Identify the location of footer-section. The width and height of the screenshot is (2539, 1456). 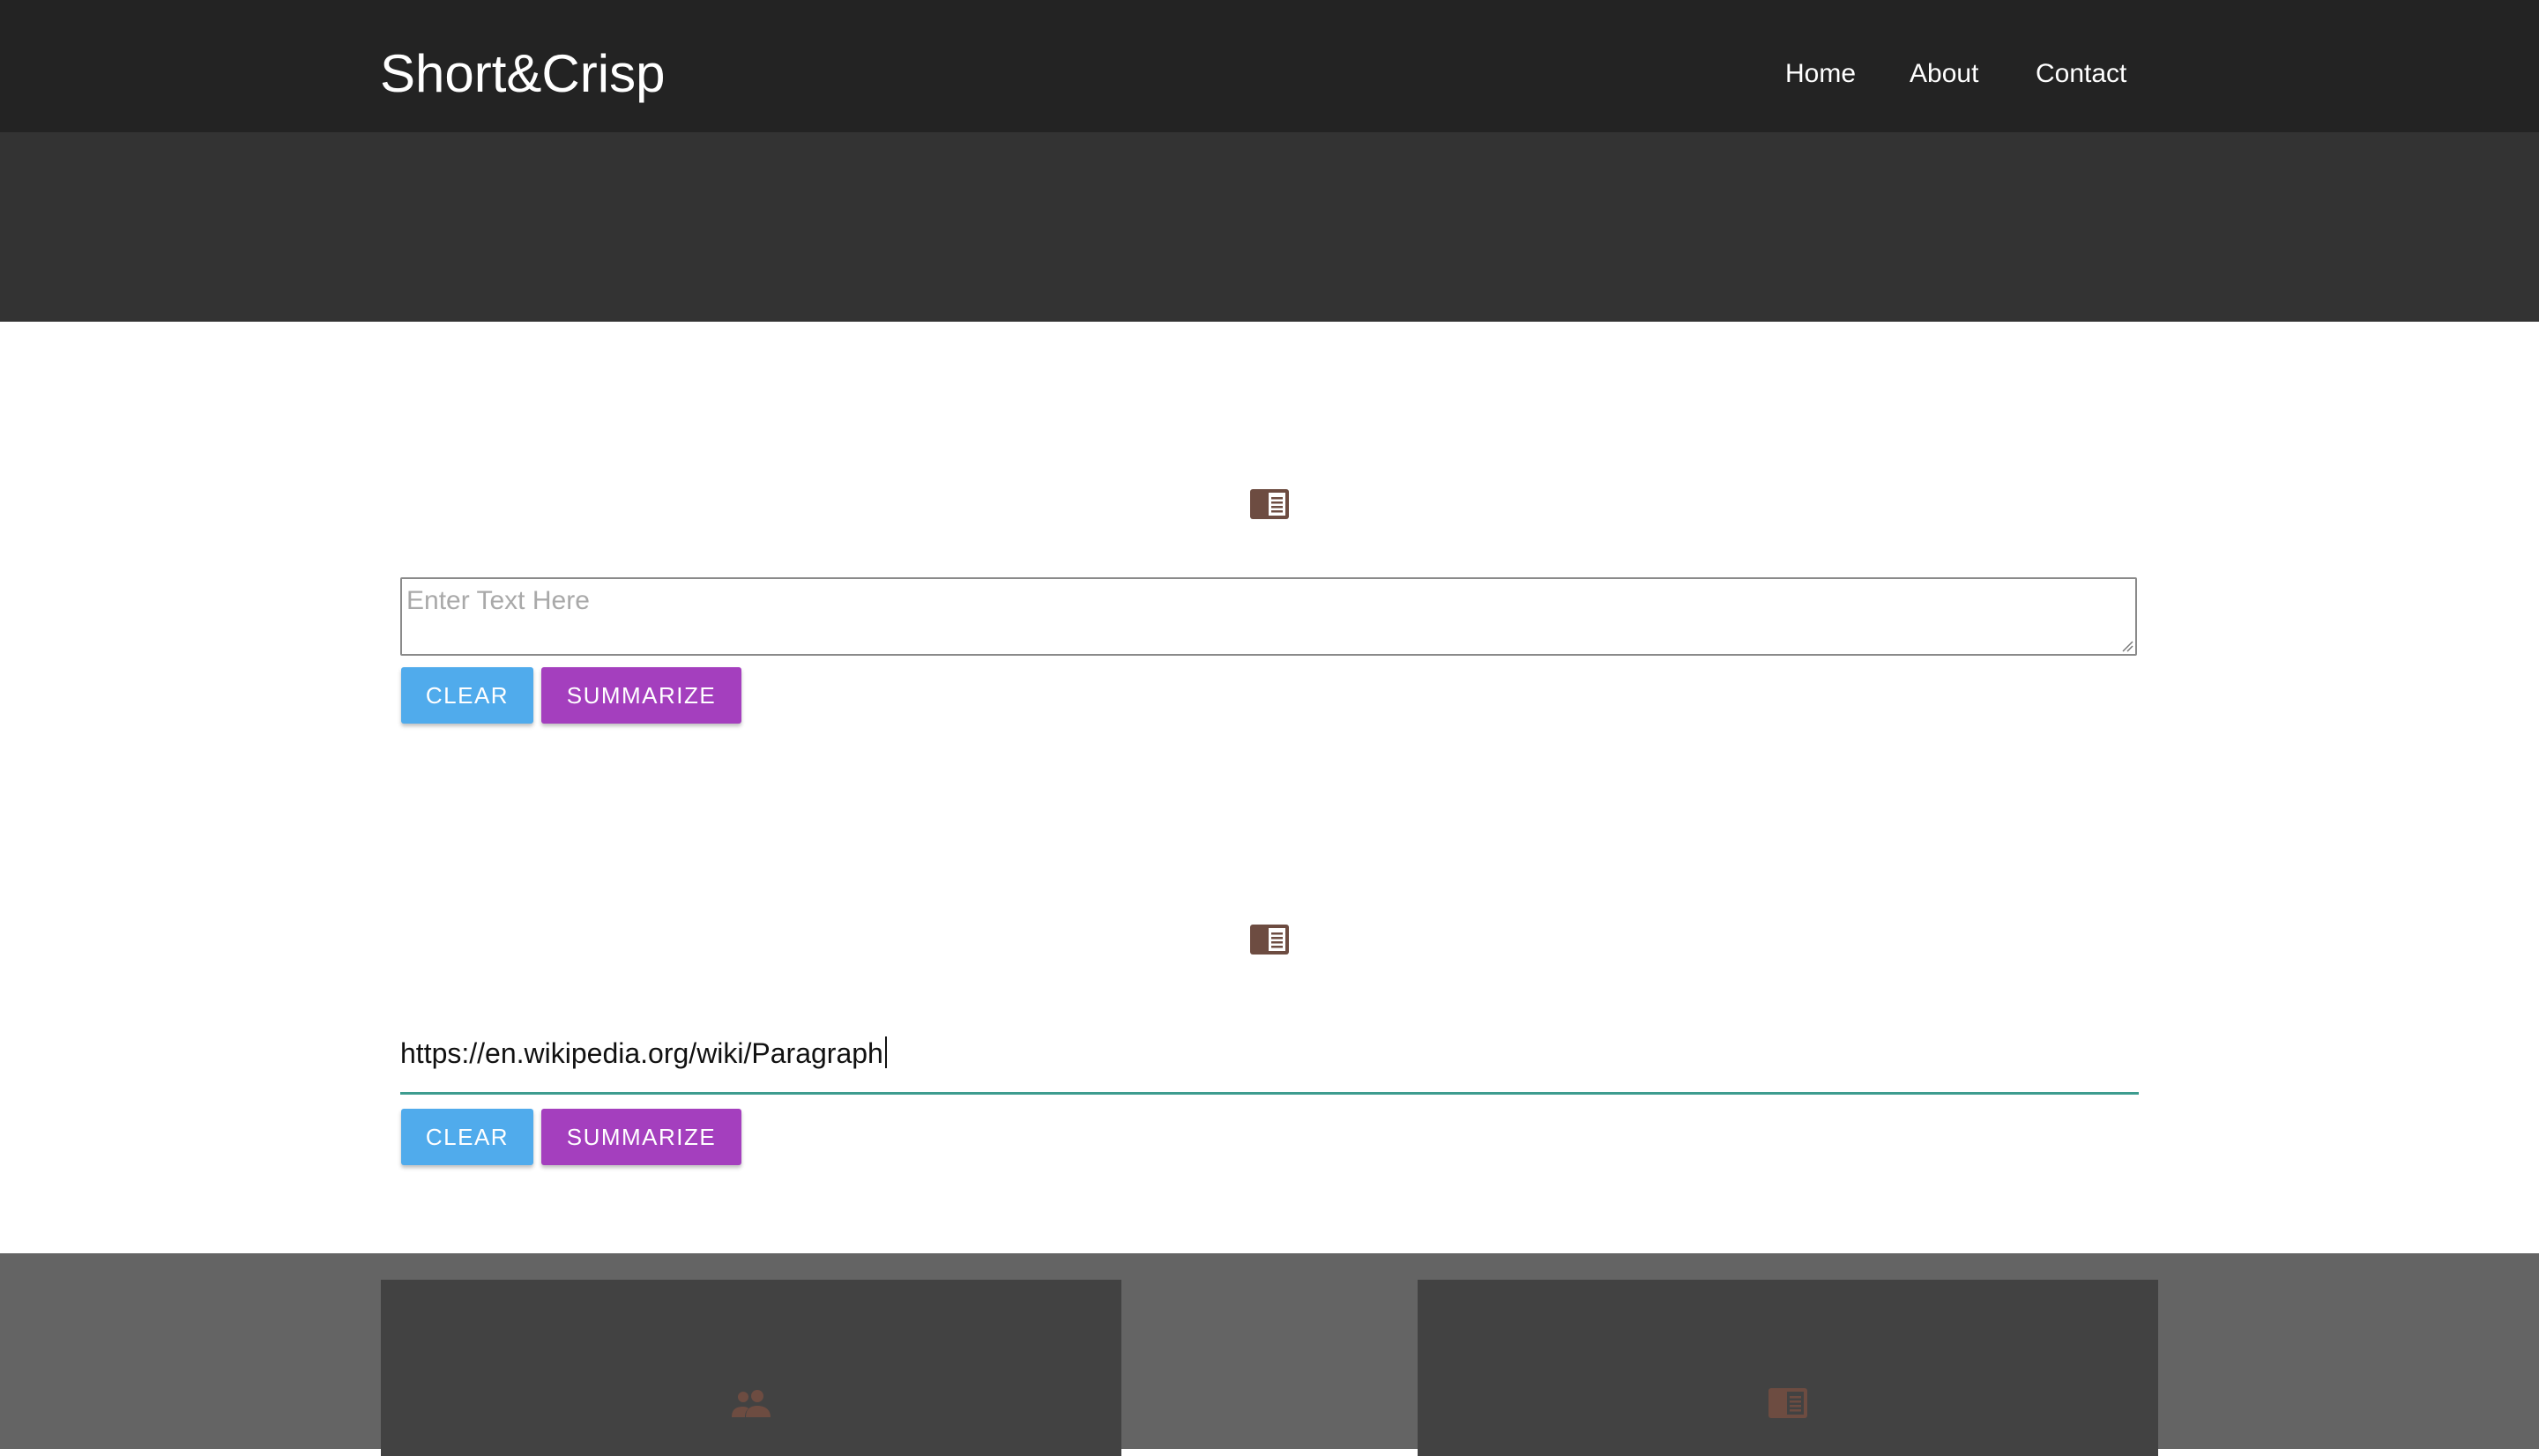
(1269, 1354).